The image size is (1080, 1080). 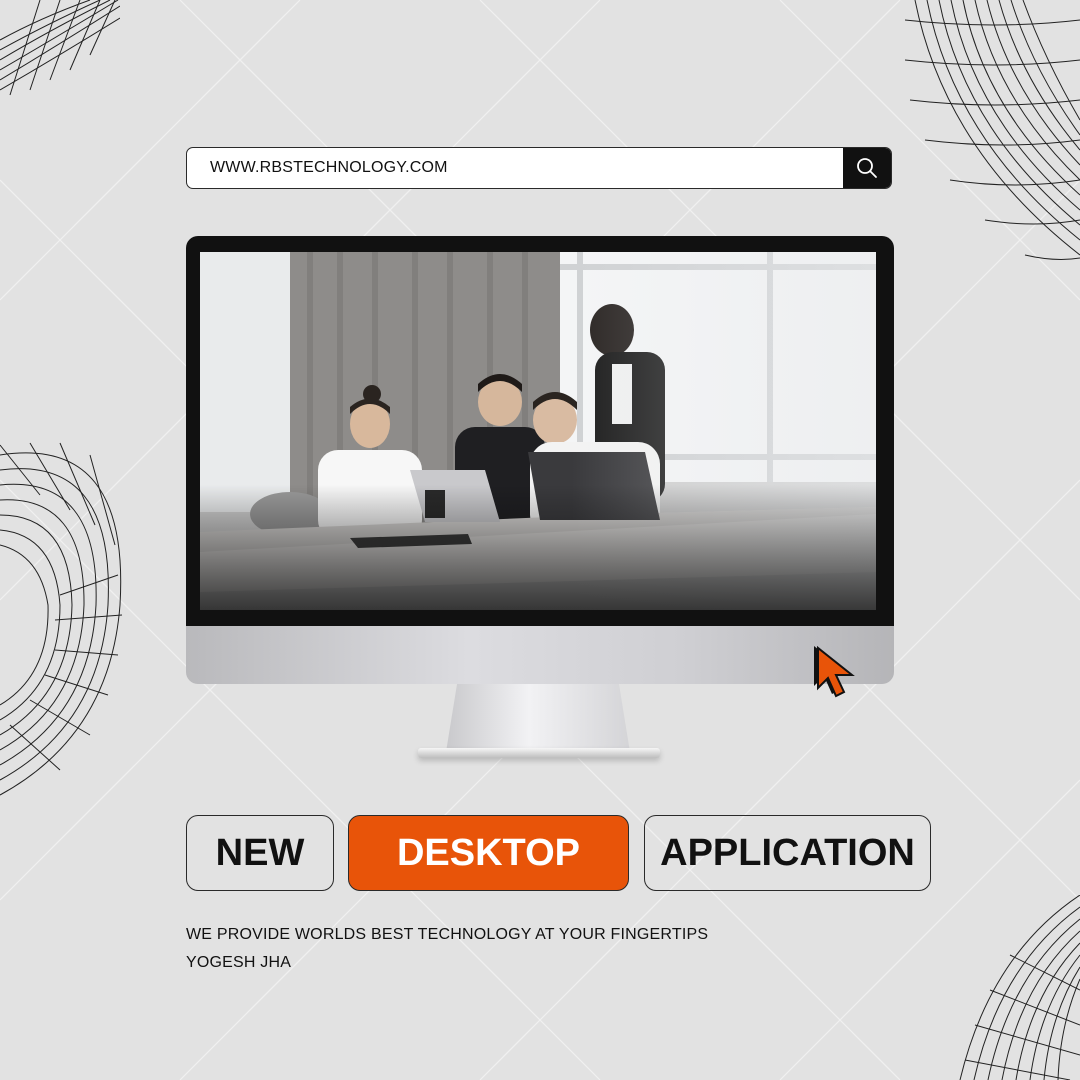 I want to click on search-button, so click(x=867, y=168).